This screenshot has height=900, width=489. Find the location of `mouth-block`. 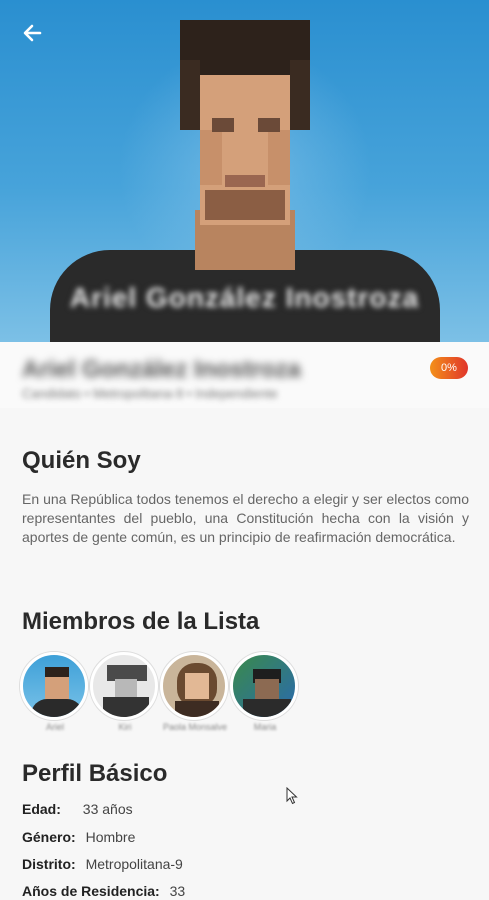

mouth-block is located at coordinates (245, 181).